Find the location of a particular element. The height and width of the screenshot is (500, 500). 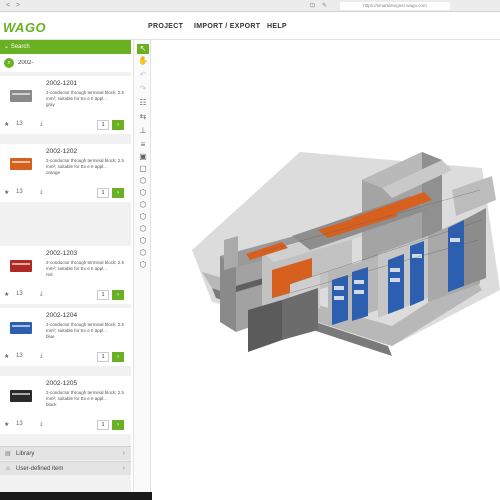

browser-url-bar: https://smartdesigner.wago.com is located at coordinates (395, 6).